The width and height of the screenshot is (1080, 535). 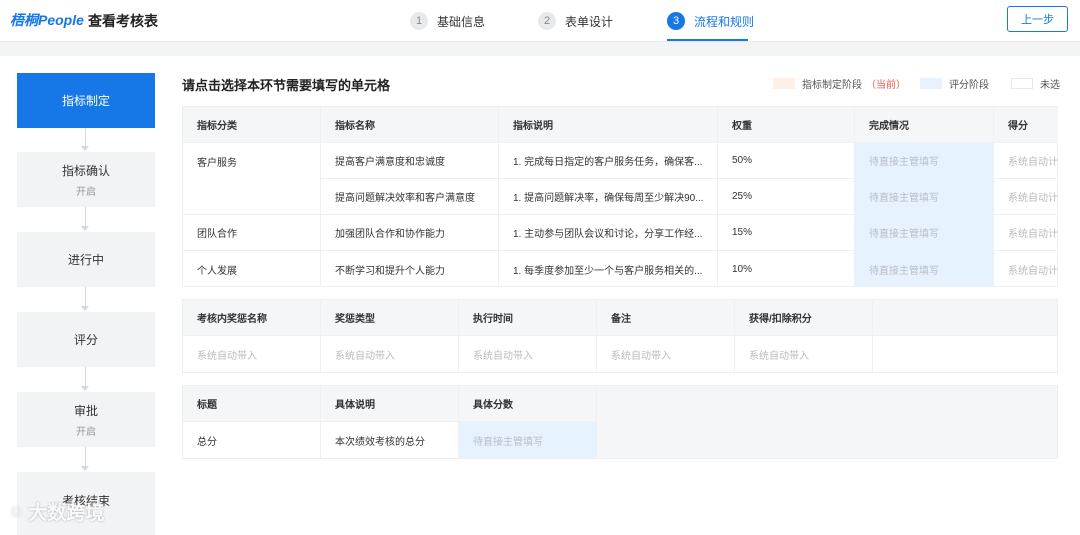 What do you see at coordinates (286, 85) in the screenshot?
I see `section-title: 请点击选择本环节需要填写的单元格` at bounding box center [286, 85].